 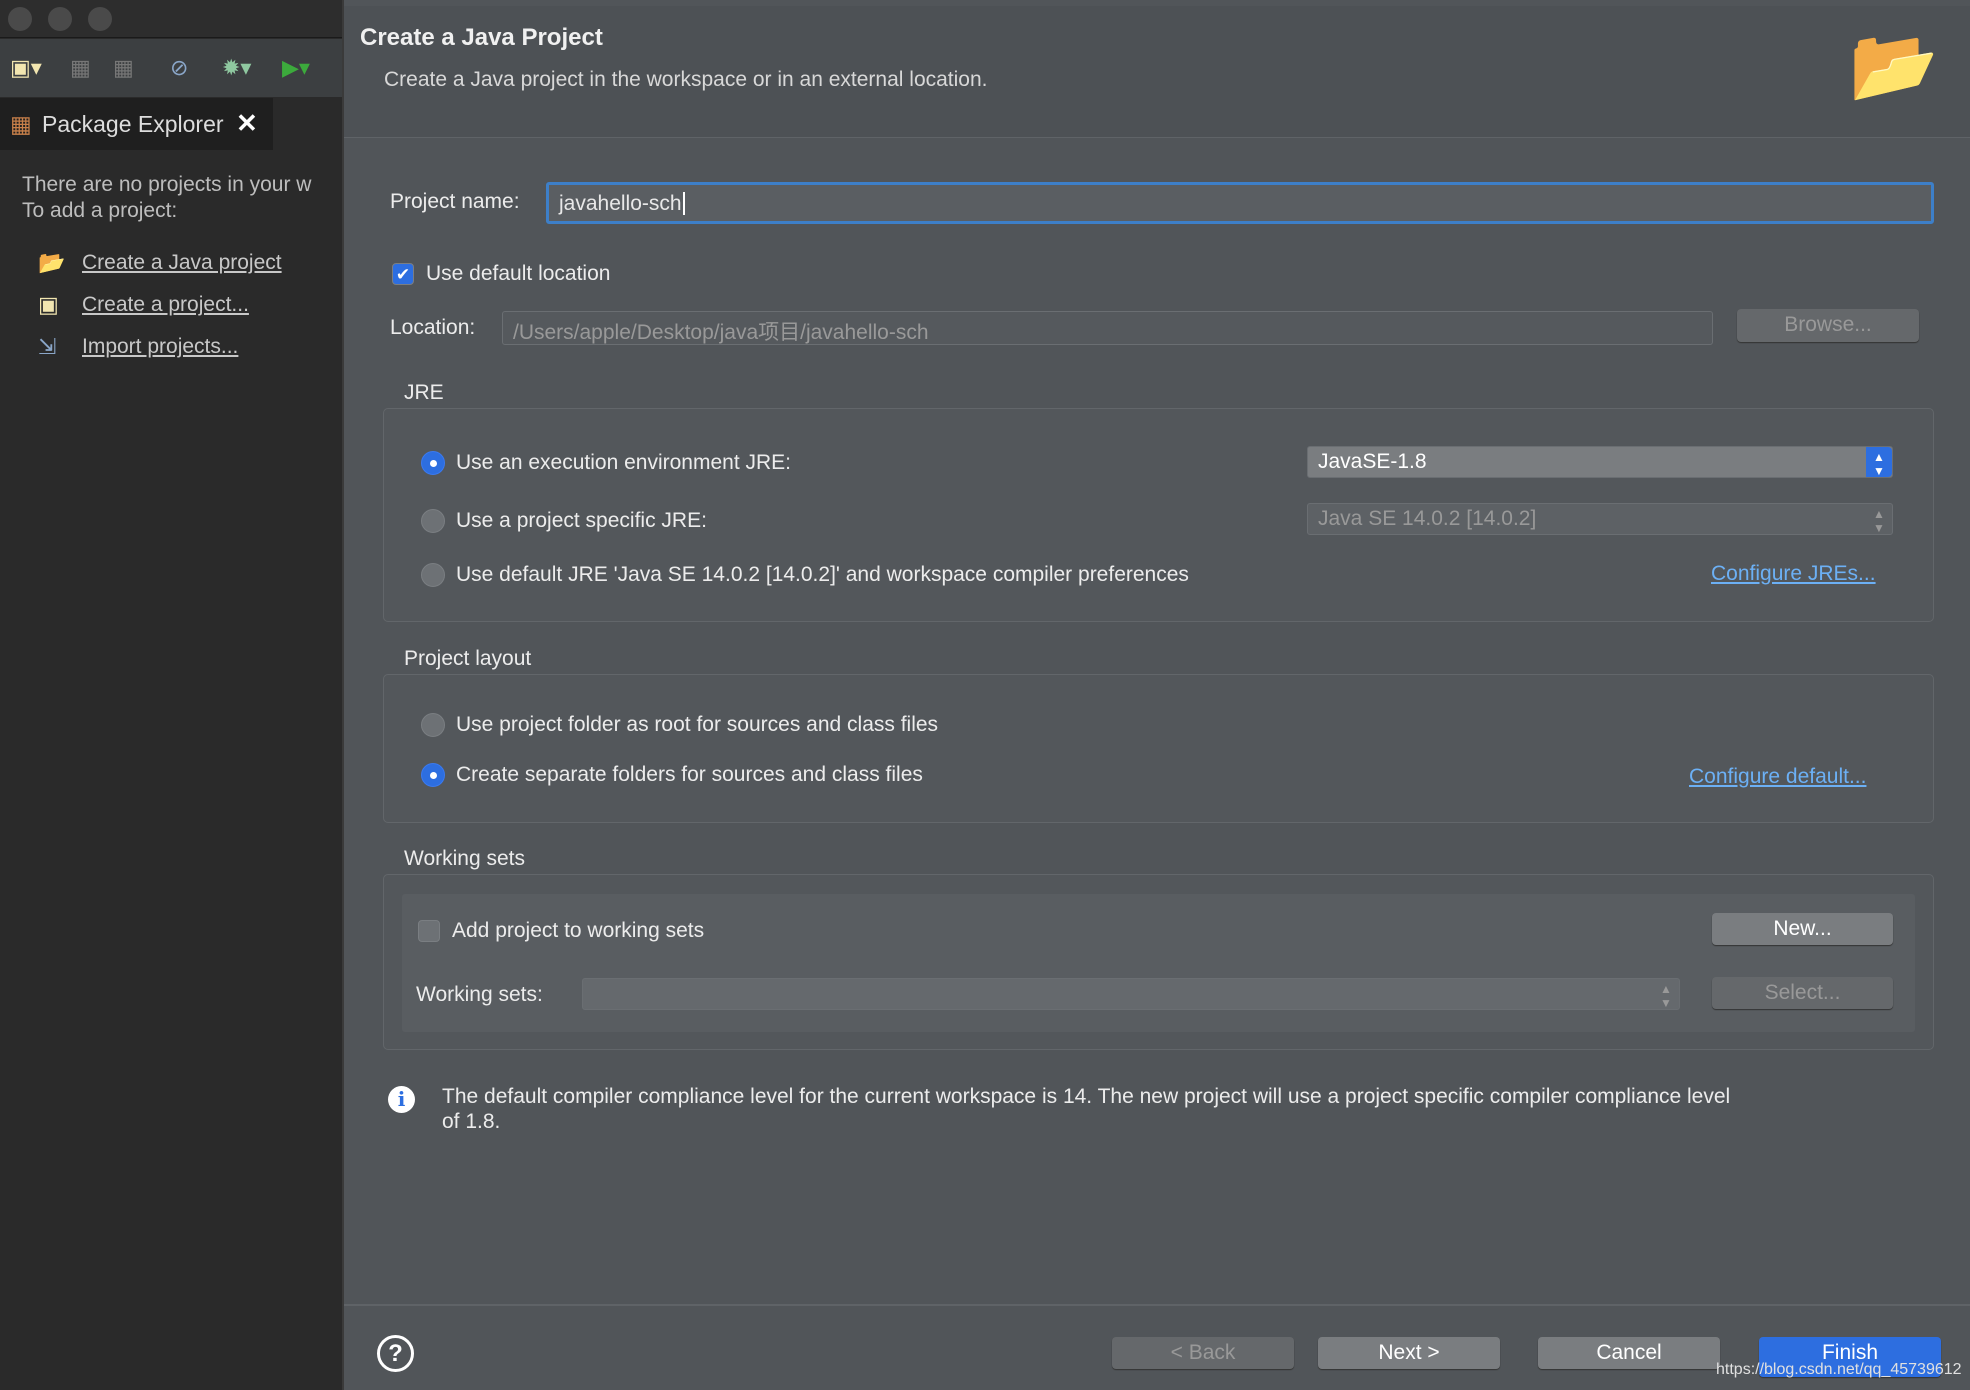 I want to click on tab-label: Package Explorer, so click(x=133, y=124).